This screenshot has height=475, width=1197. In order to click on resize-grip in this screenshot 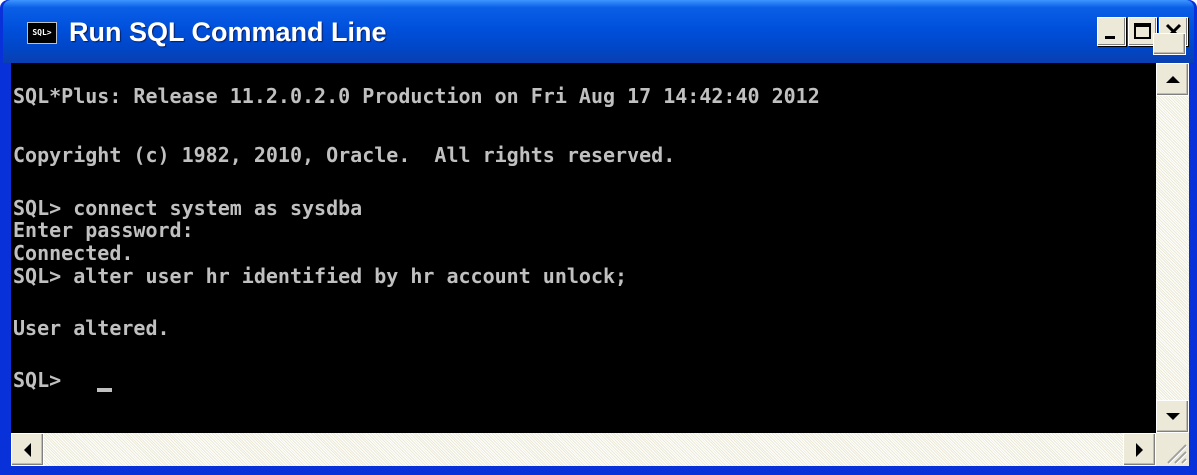, I will do `click(1172, 449)`.